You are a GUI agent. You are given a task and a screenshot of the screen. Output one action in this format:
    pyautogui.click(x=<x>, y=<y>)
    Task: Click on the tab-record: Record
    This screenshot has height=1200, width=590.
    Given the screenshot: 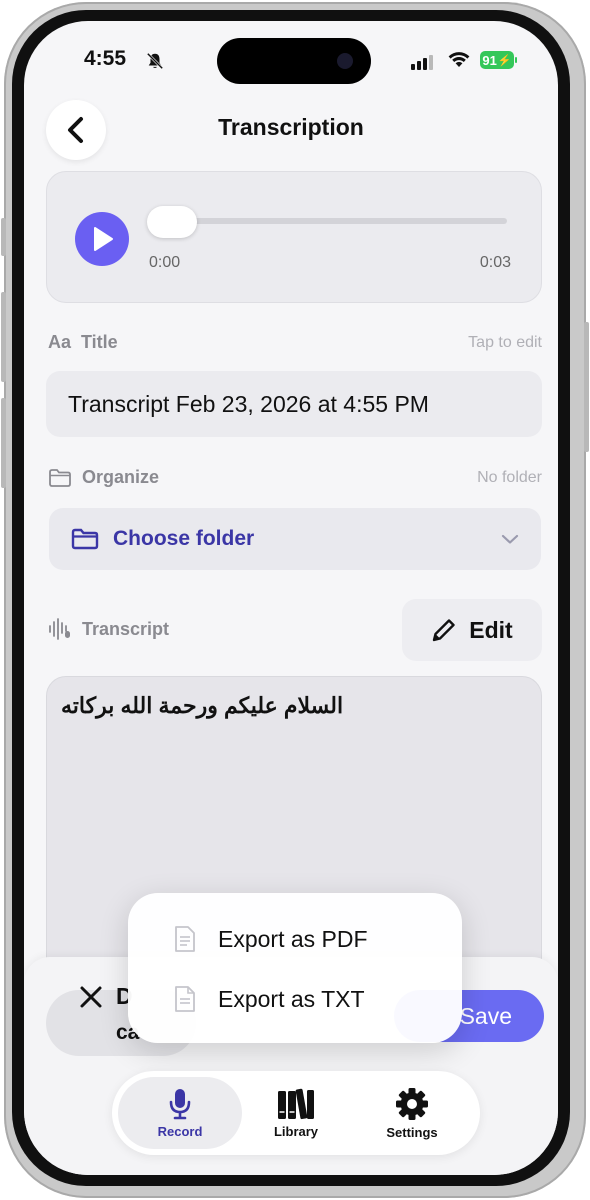 What is the action you would take?
    pyautogui.click(x=180, y=1113)
    